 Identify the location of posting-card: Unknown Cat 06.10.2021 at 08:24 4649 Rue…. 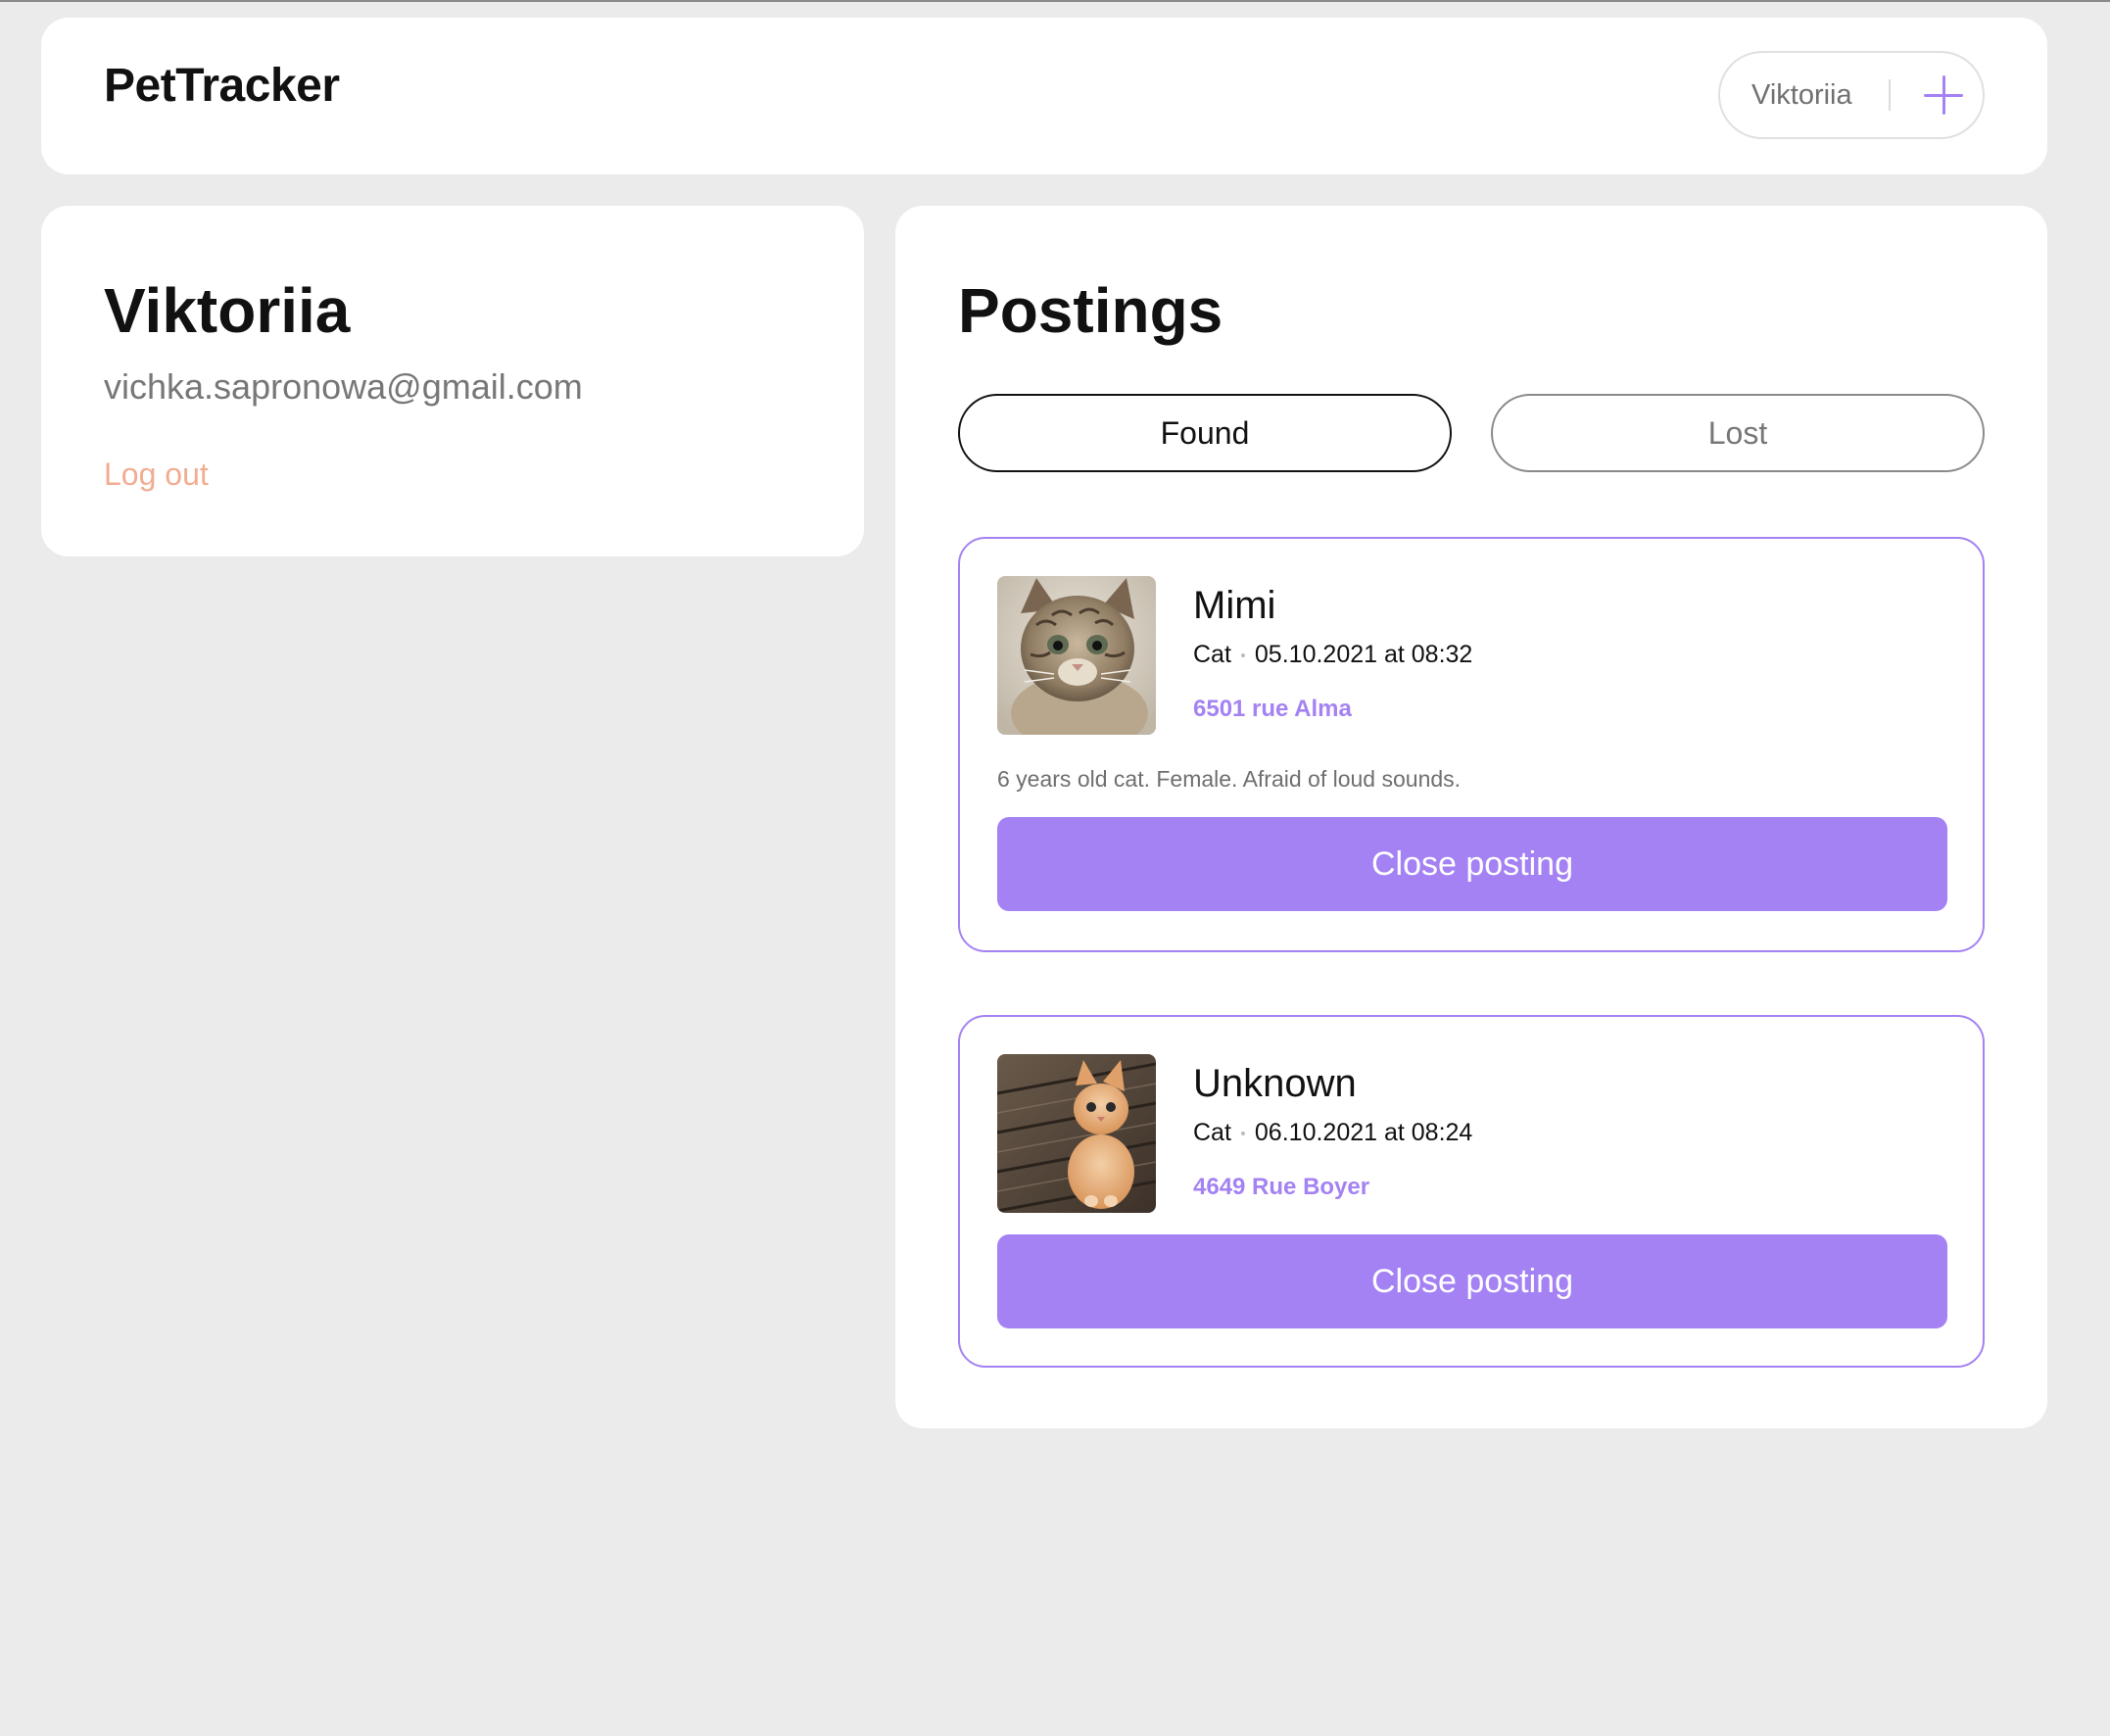
(1471, 1192).